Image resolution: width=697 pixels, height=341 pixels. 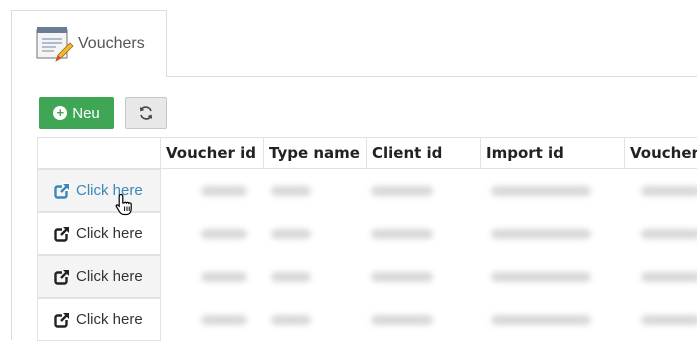 What do you see at coordinates (60, 113) in the screenshot?
I see `plus-circle-icon: +` at bounding box center [60, 113].